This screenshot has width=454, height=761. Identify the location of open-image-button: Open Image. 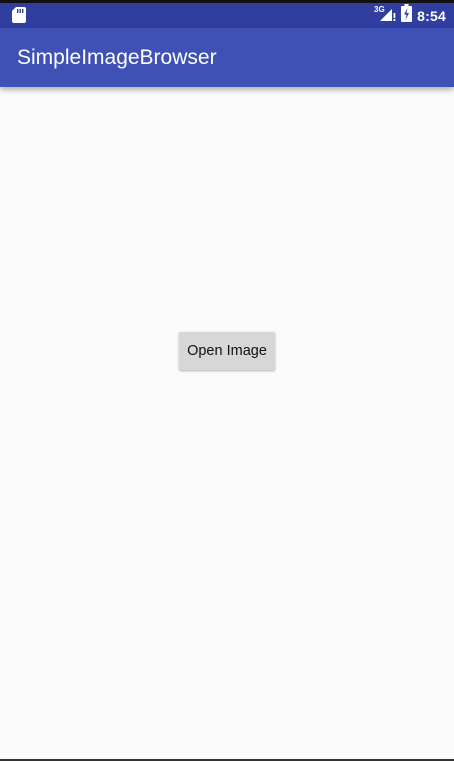
(227, 351).